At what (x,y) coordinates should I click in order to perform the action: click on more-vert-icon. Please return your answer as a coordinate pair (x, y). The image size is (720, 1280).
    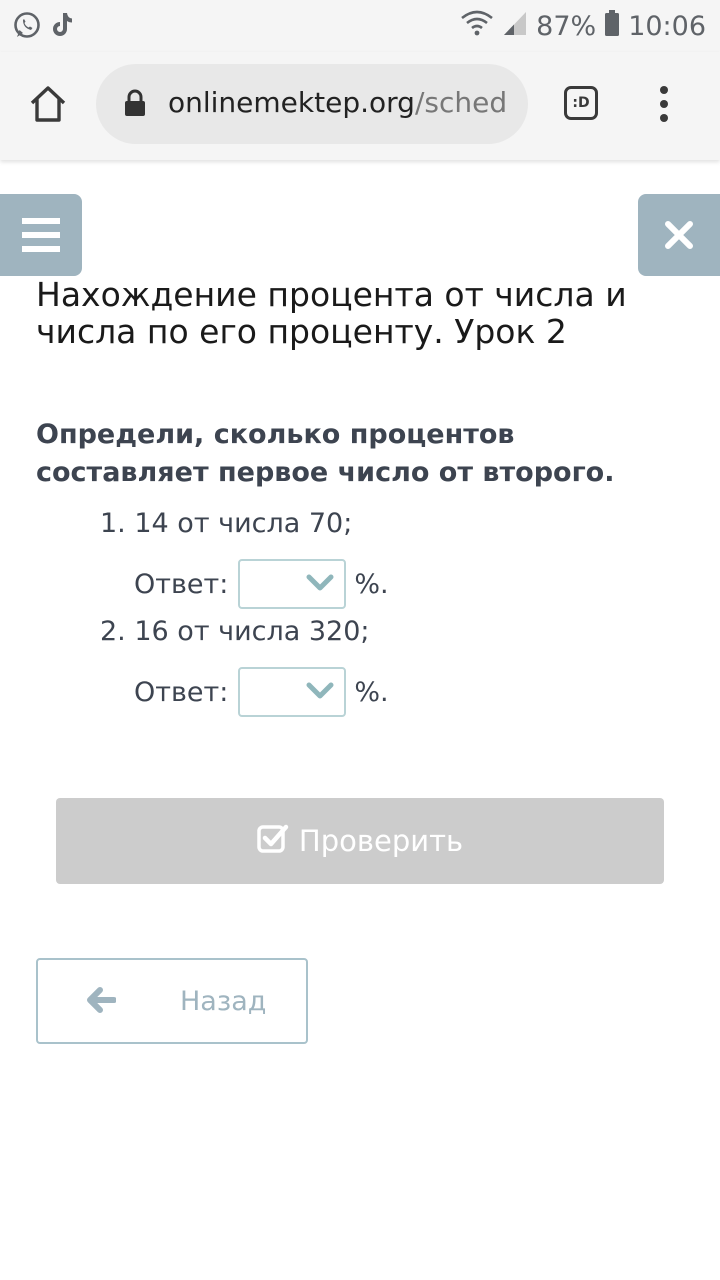
    Looking at the image, I should click on (664, 106).